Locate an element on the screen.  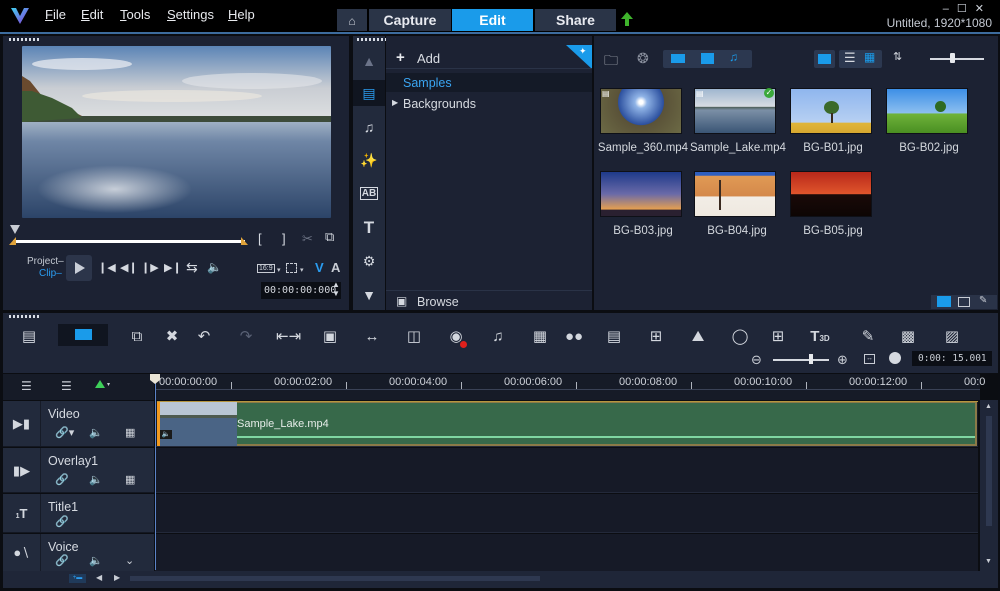
library-item: BG-B03.jpg is located at coordinates (643, 204).